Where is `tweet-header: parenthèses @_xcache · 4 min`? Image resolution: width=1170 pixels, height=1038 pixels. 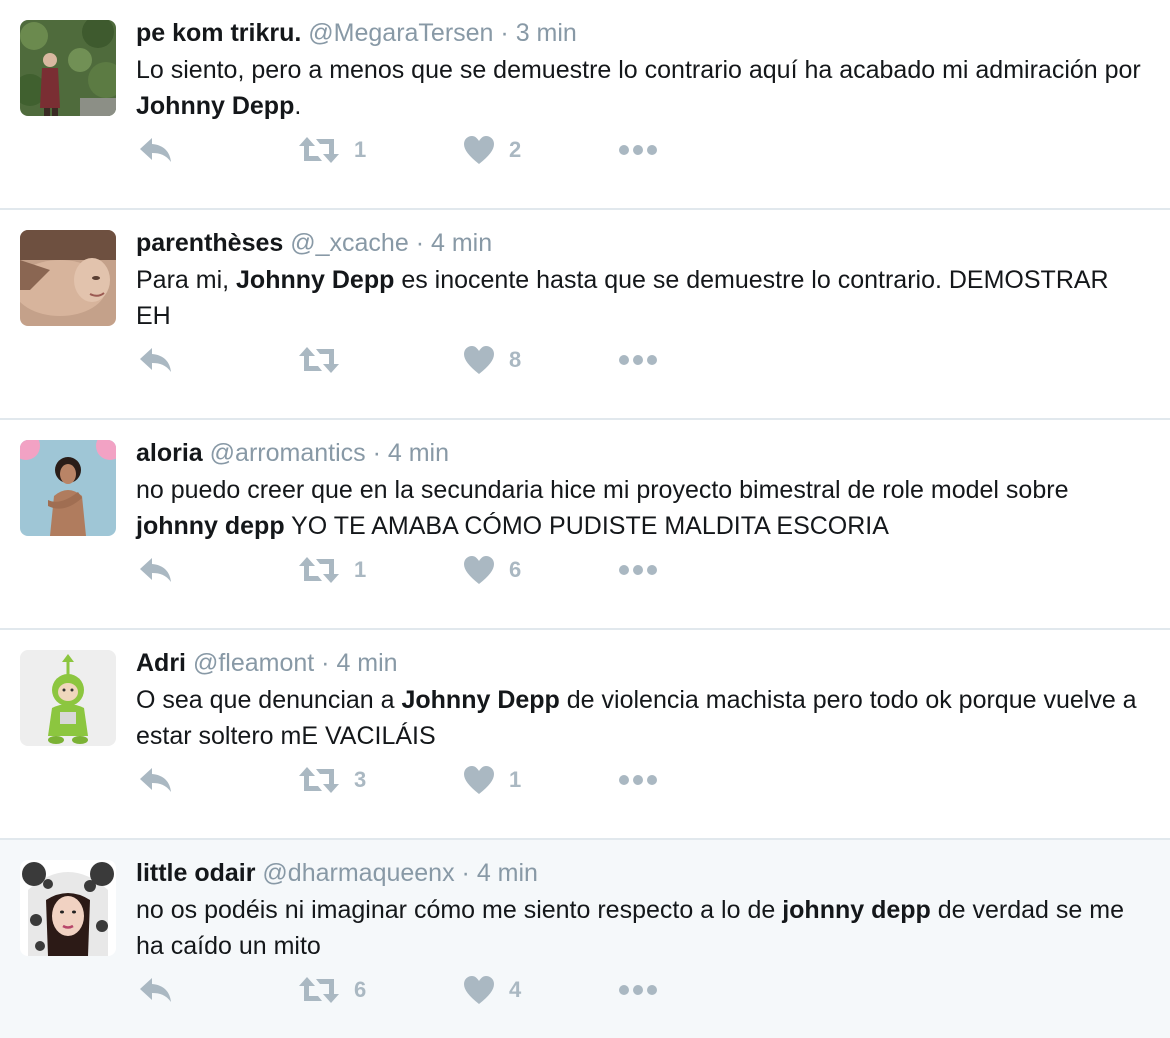 tweet-header: parenthèses @_xcache · 4 min is located at coordinates (314, 243).